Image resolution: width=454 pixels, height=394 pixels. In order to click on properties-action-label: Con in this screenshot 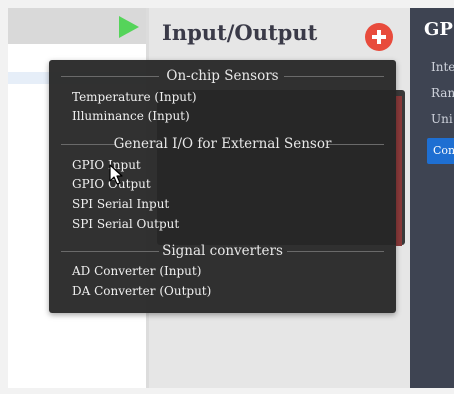, I will do `click(443, 150)`.